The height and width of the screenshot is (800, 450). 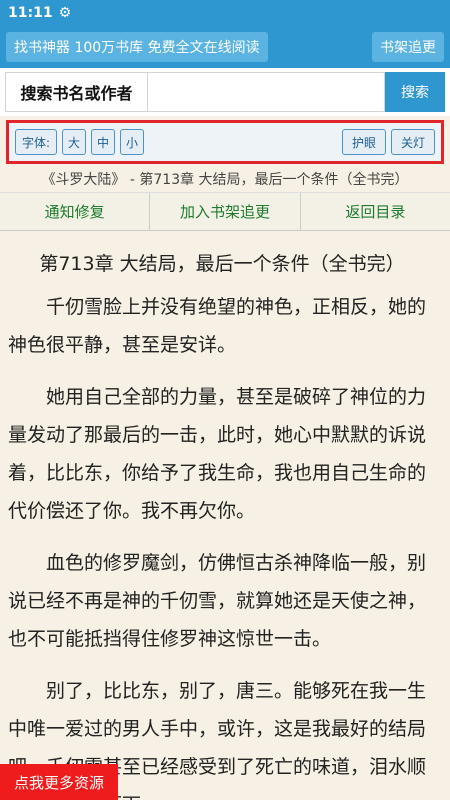 I want to click on add-to-shelf-button: 加入书架追更, so click(x=225, y=211).